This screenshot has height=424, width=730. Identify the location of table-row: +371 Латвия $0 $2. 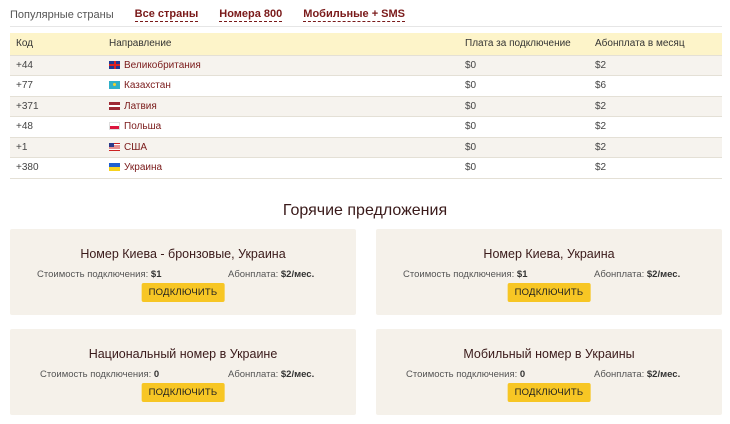
(366, 106).